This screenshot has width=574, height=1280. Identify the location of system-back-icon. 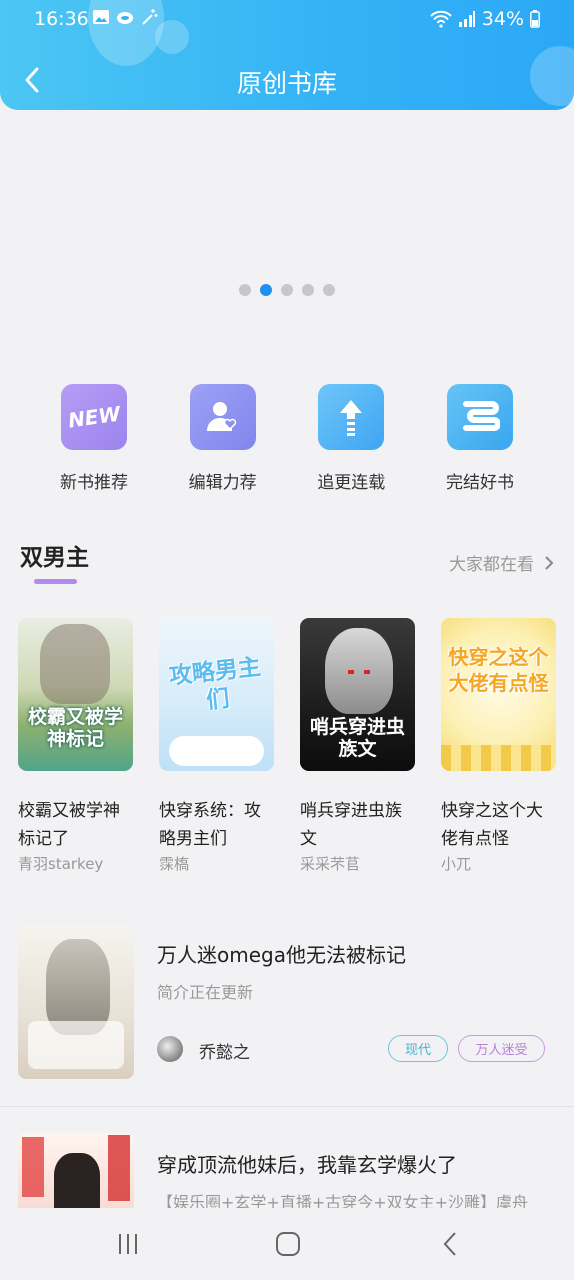
(449, 1244).